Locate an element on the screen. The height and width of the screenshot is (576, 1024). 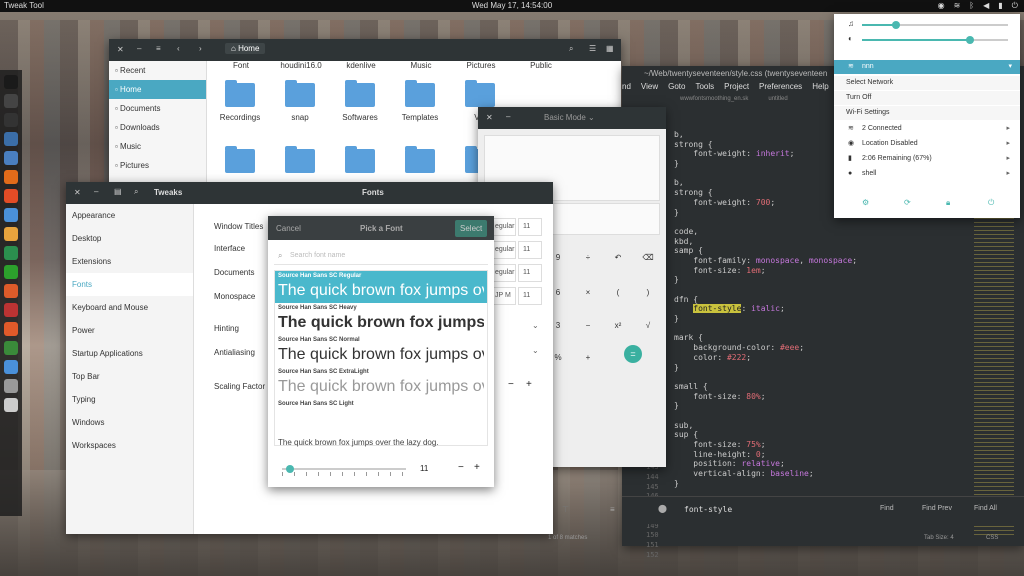
folder-label: kdenlive is located at coordinates (361, 65).